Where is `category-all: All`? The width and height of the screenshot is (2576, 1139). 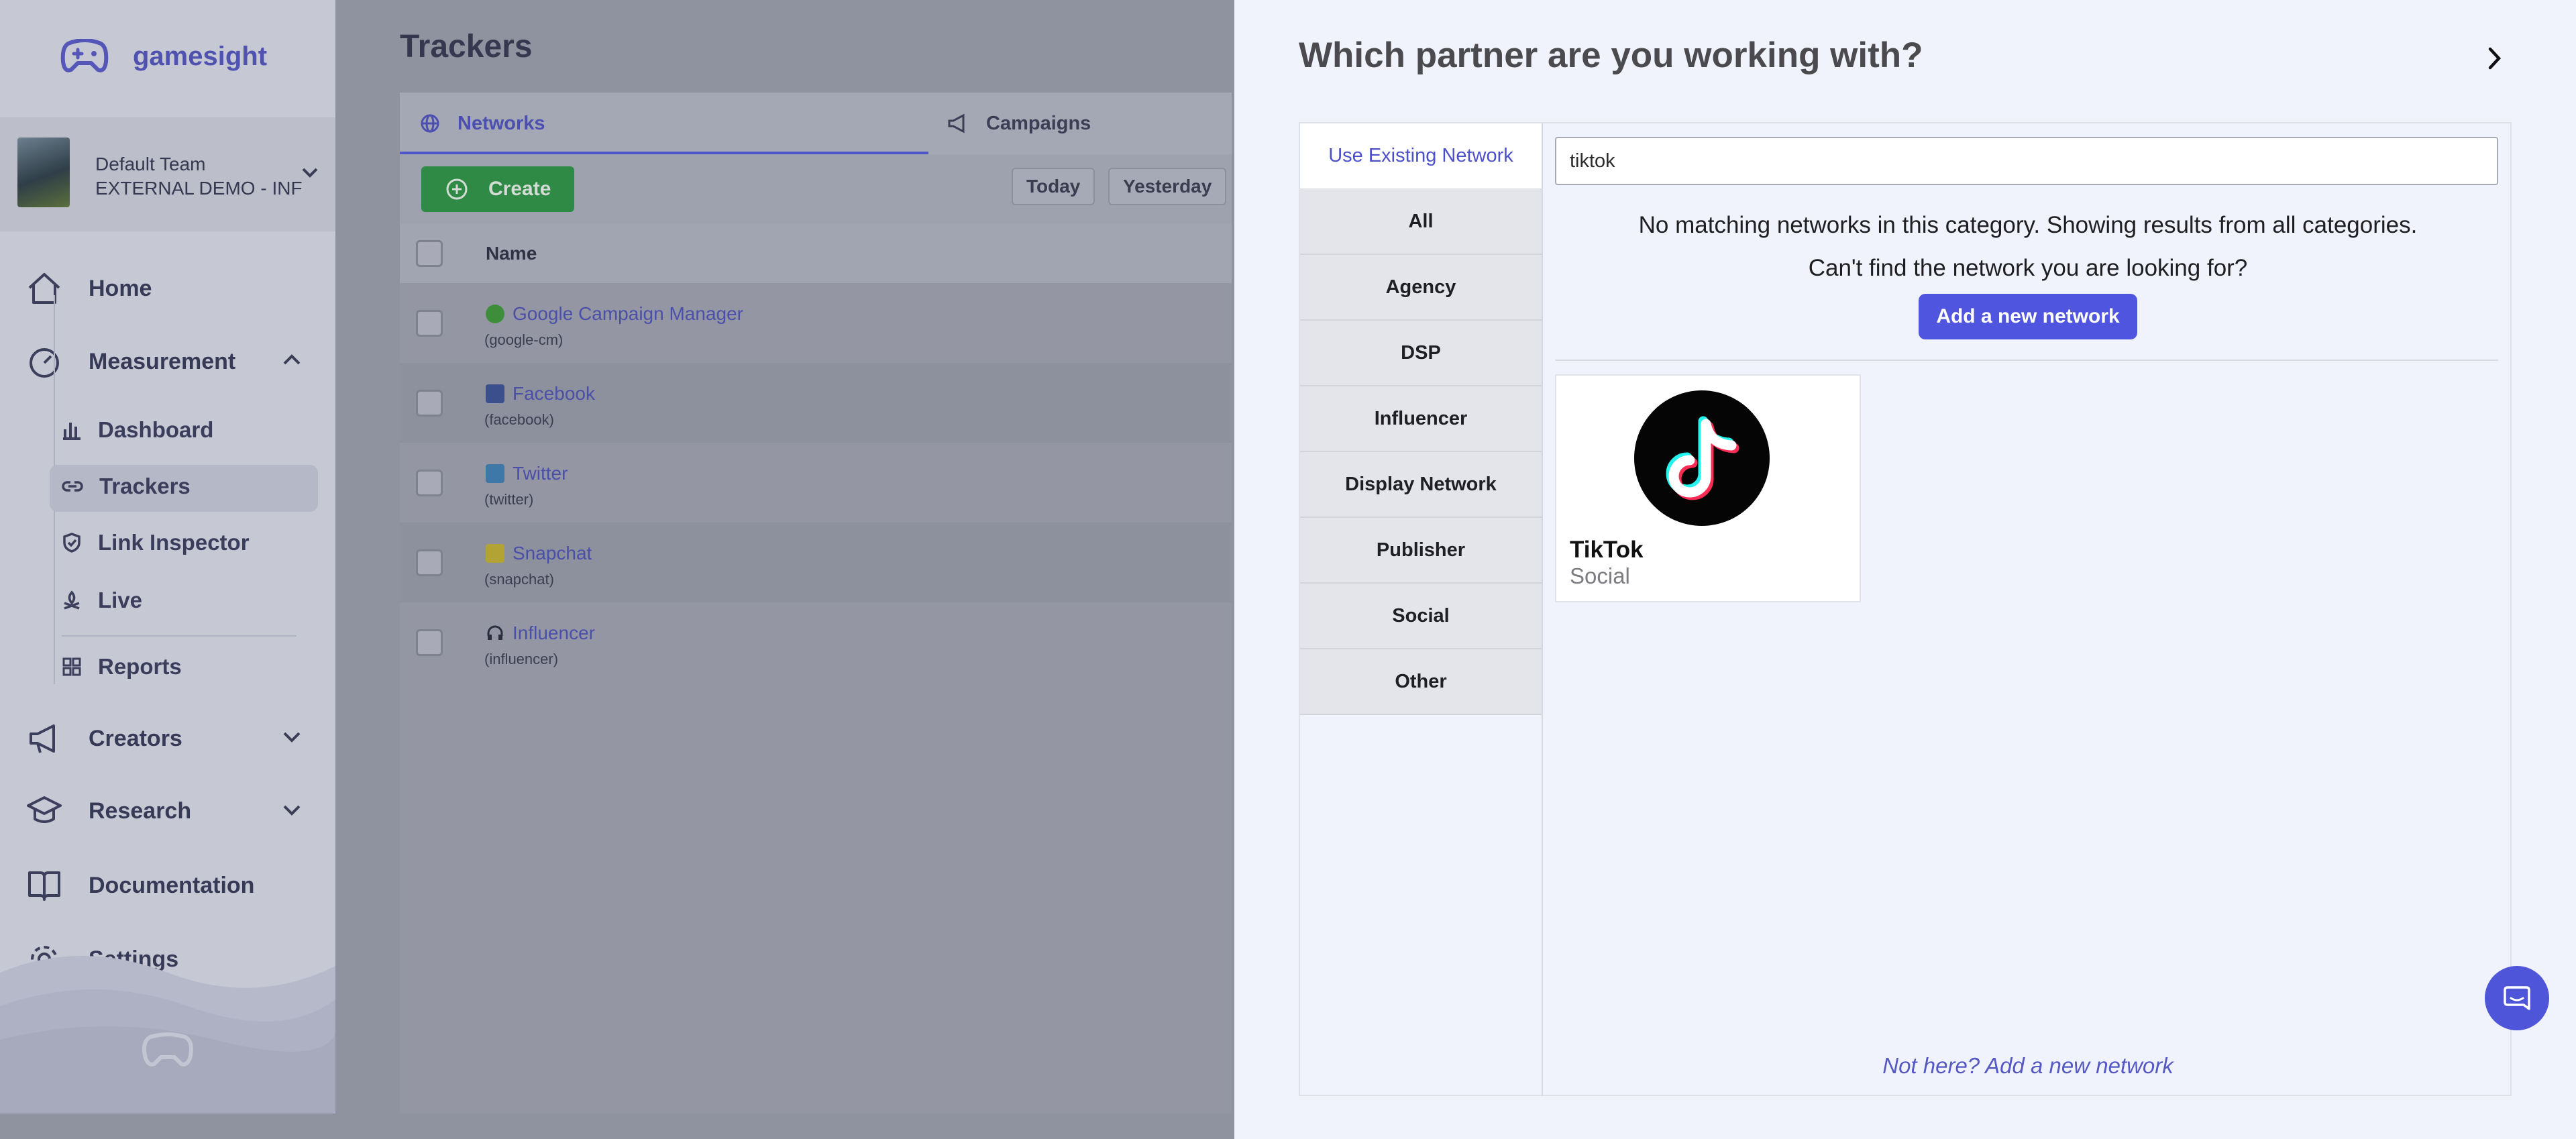 category-all: All is located at coordinates (1421, 222).